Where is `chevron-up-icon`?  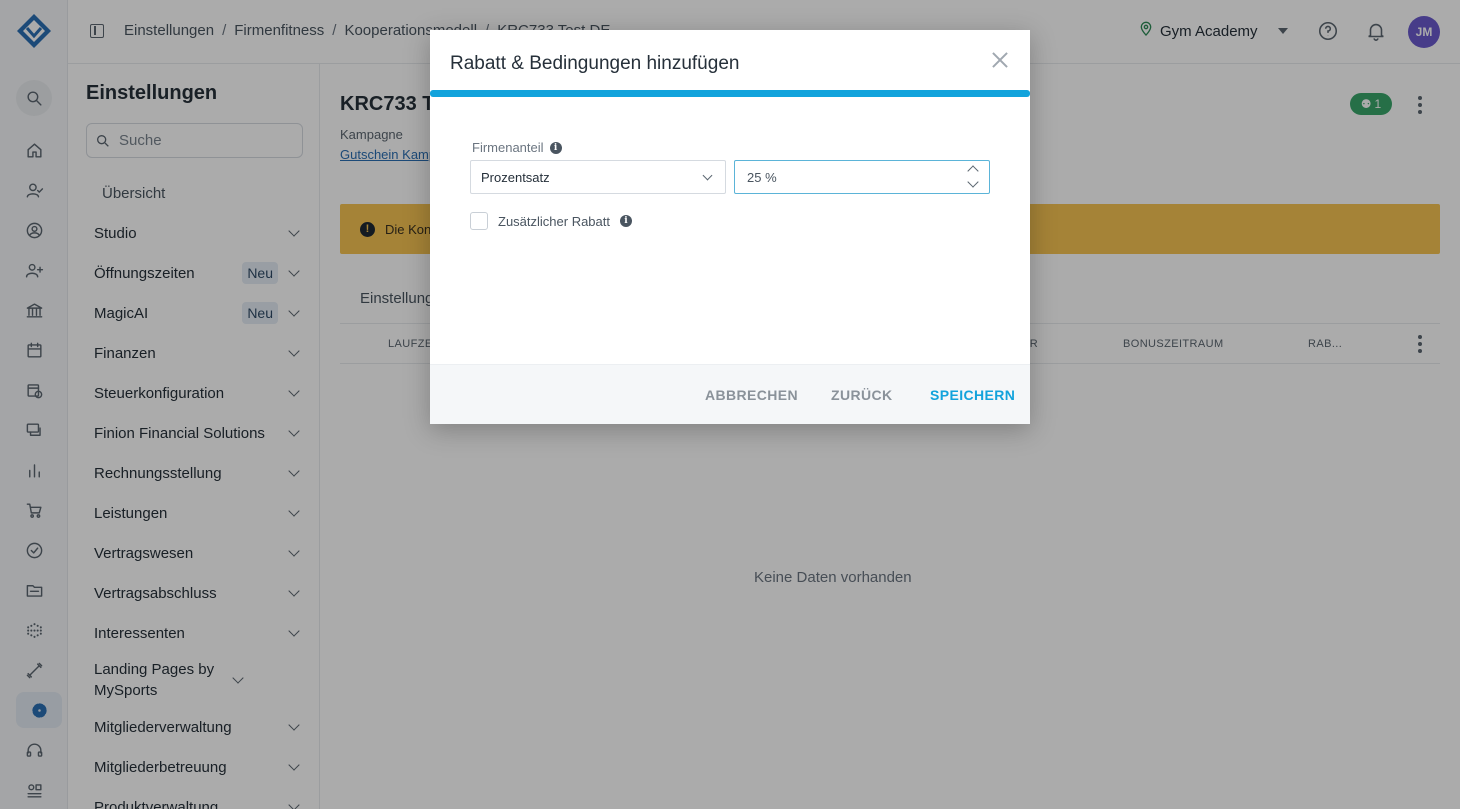
chevron-up-icon is located at coordinates (973, 171).